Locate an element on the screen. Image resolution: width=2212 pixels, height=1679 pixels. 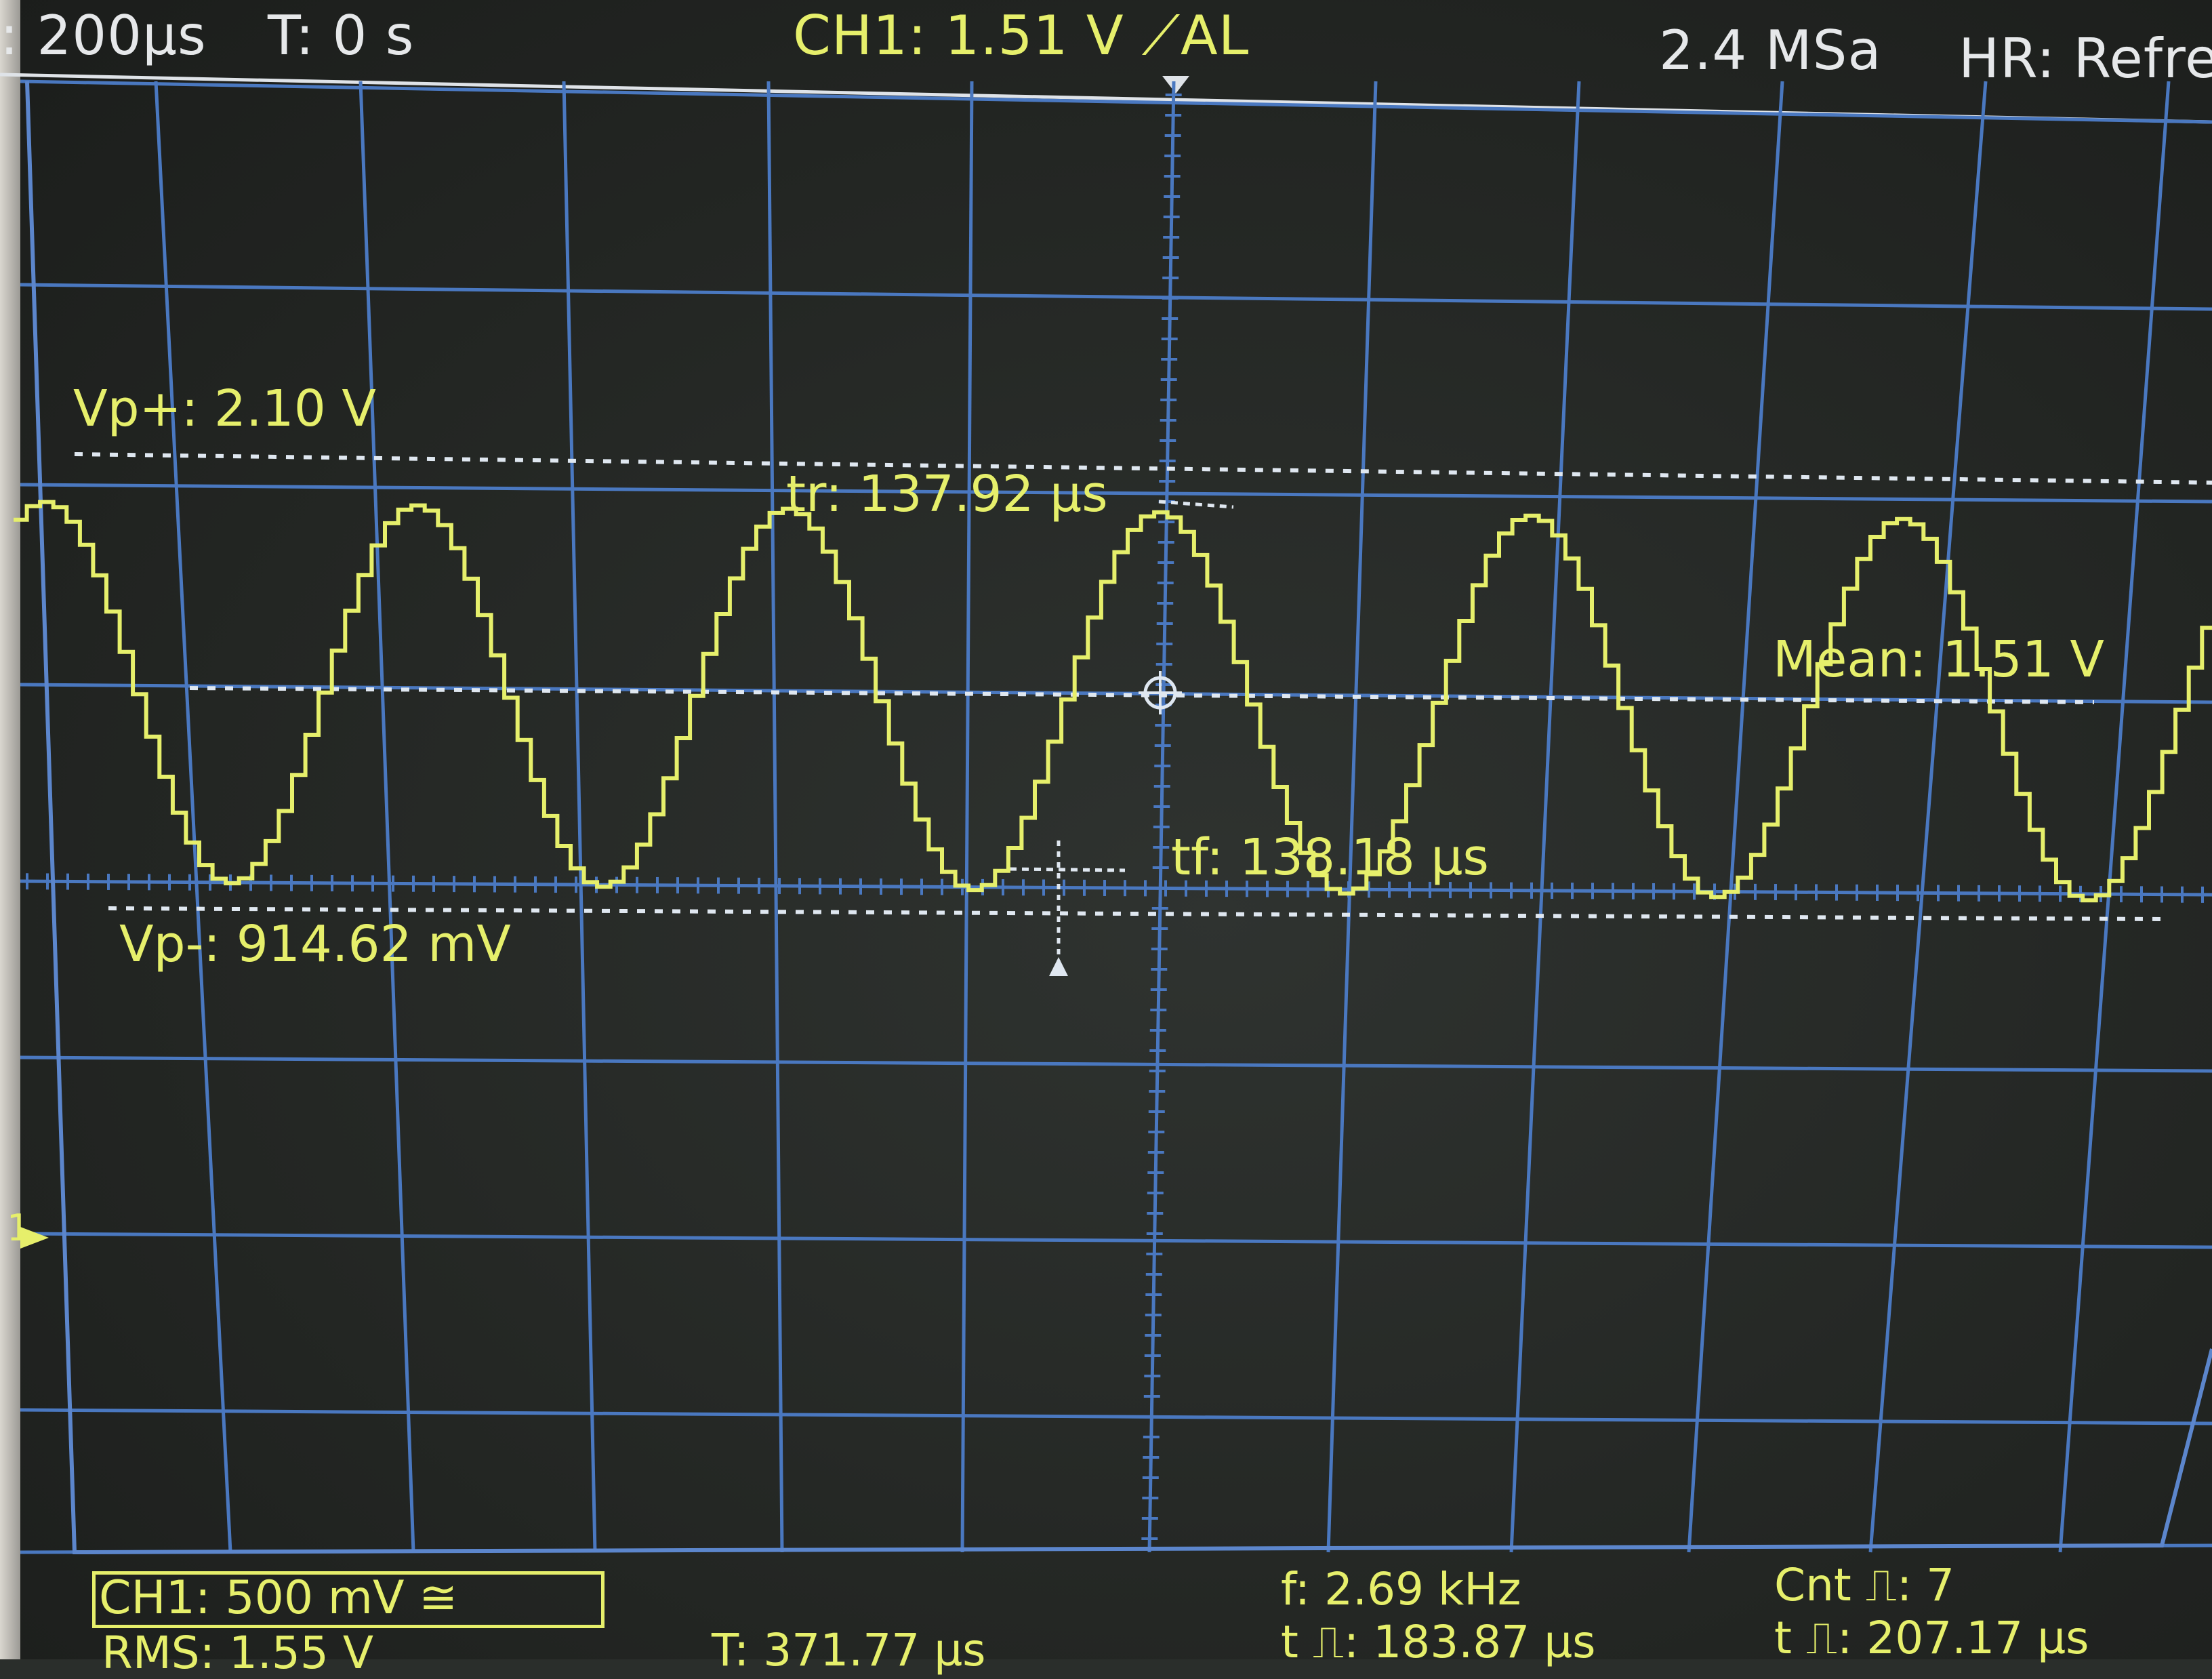
fall-time-label: tf: 138.18 µs is located at coordinates (1330, 857).